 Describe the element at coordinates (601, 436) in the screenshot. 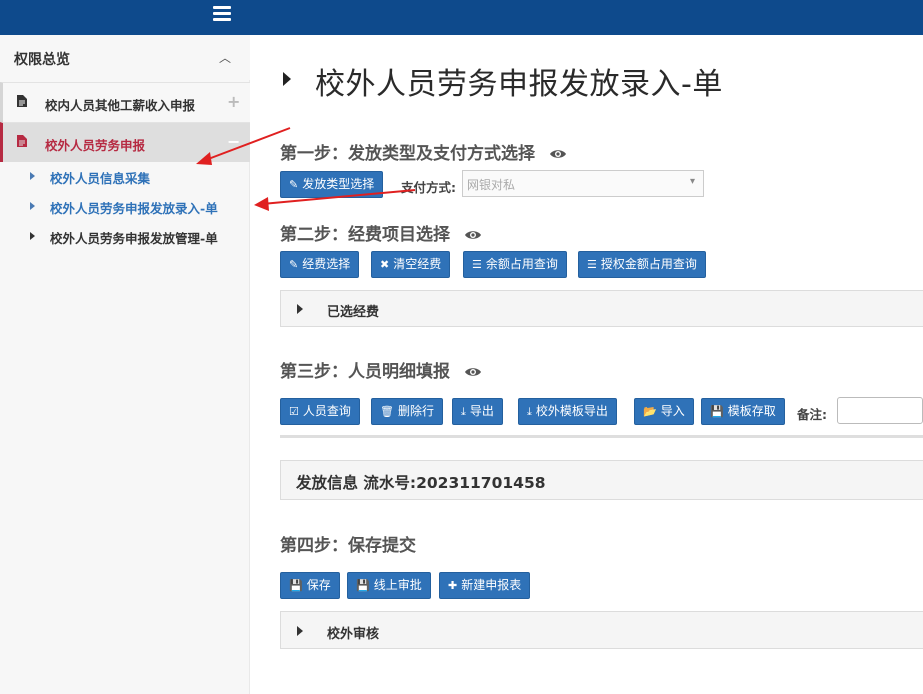

I see `divider` at that location.